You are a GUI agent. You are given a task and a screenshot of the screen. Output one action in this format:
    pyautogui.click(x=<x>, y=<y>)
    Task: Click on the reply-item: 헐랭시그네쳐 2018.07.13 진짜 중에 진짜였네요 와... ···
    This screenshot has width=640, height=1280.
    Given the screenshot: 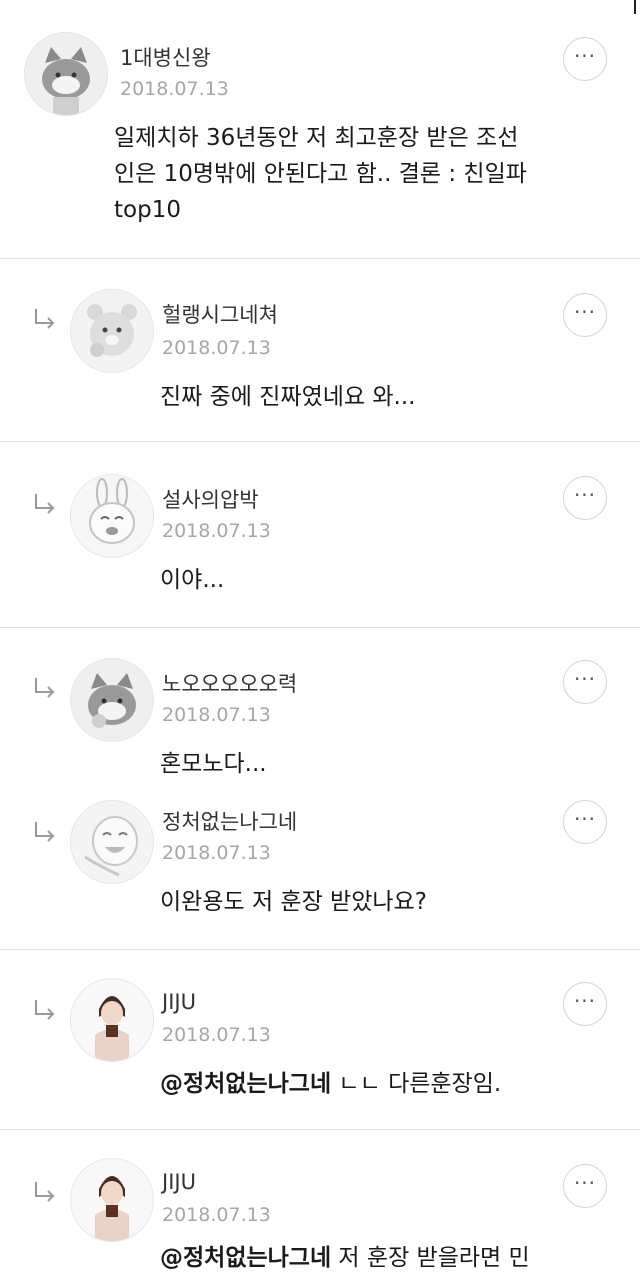 What is the action you would take?
    pyautogui.click(x=320, y=350)
    